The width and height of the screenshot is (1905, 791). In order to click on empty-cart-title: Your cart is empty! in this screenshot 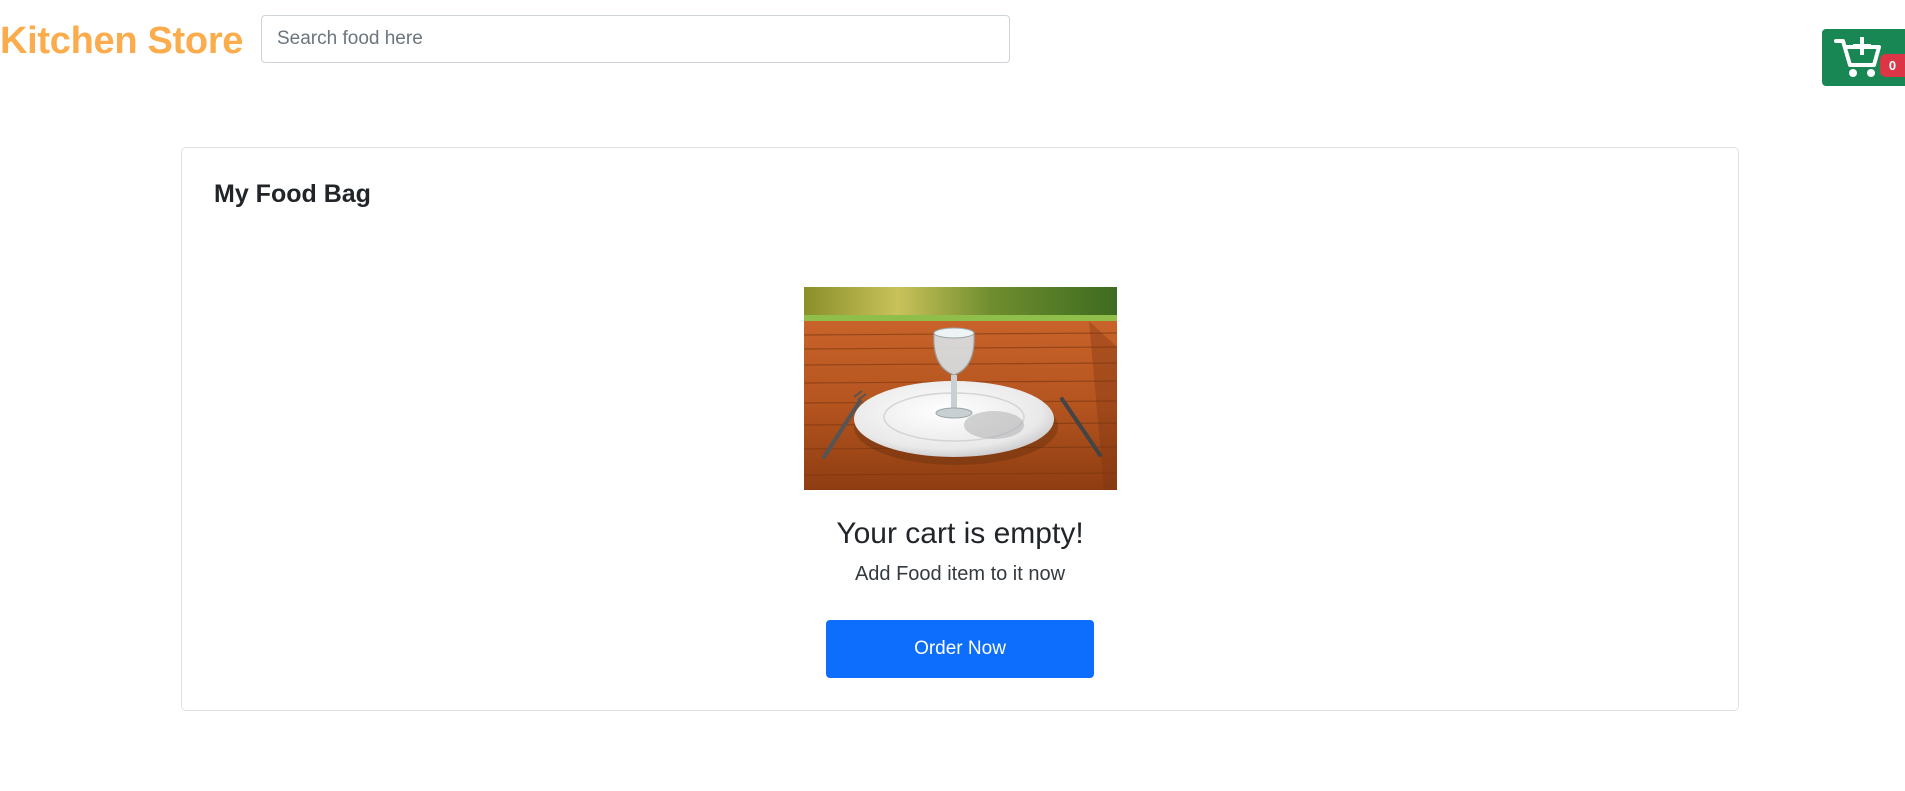, I will do `click(960, 533)`.